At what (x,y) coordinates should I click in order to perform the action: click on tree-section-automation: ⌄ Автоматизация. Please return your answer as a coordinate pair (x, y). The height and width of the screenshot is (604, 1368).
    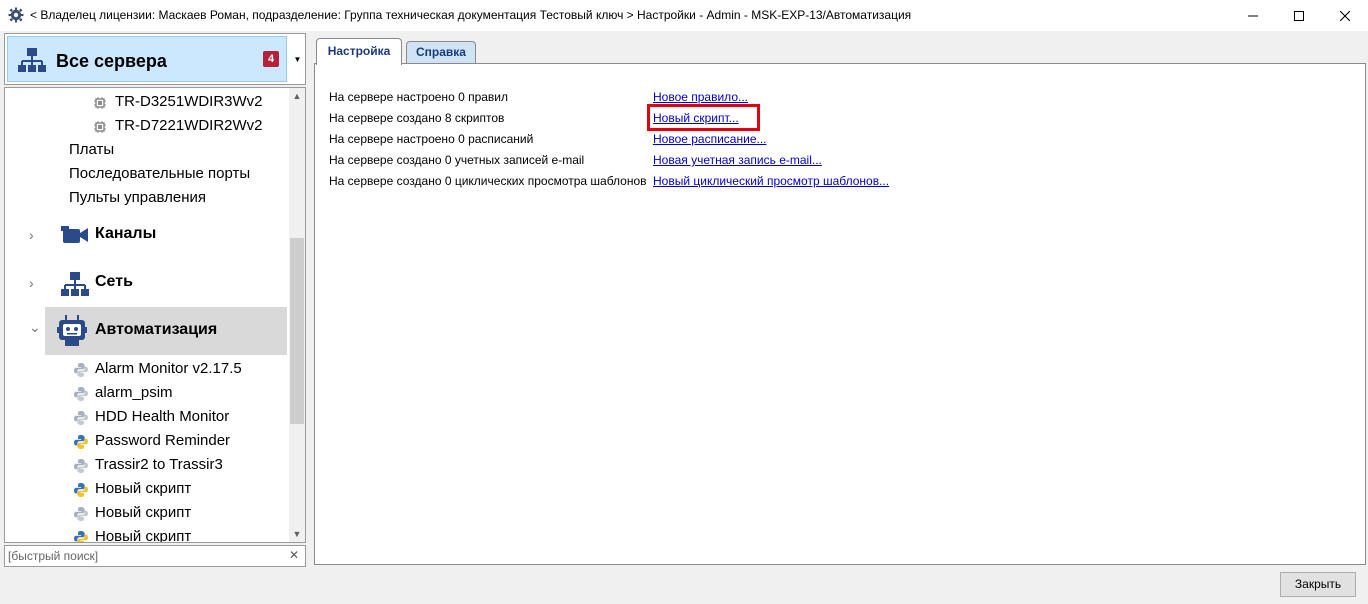
    Looking at the image, I should click on (147, 331).